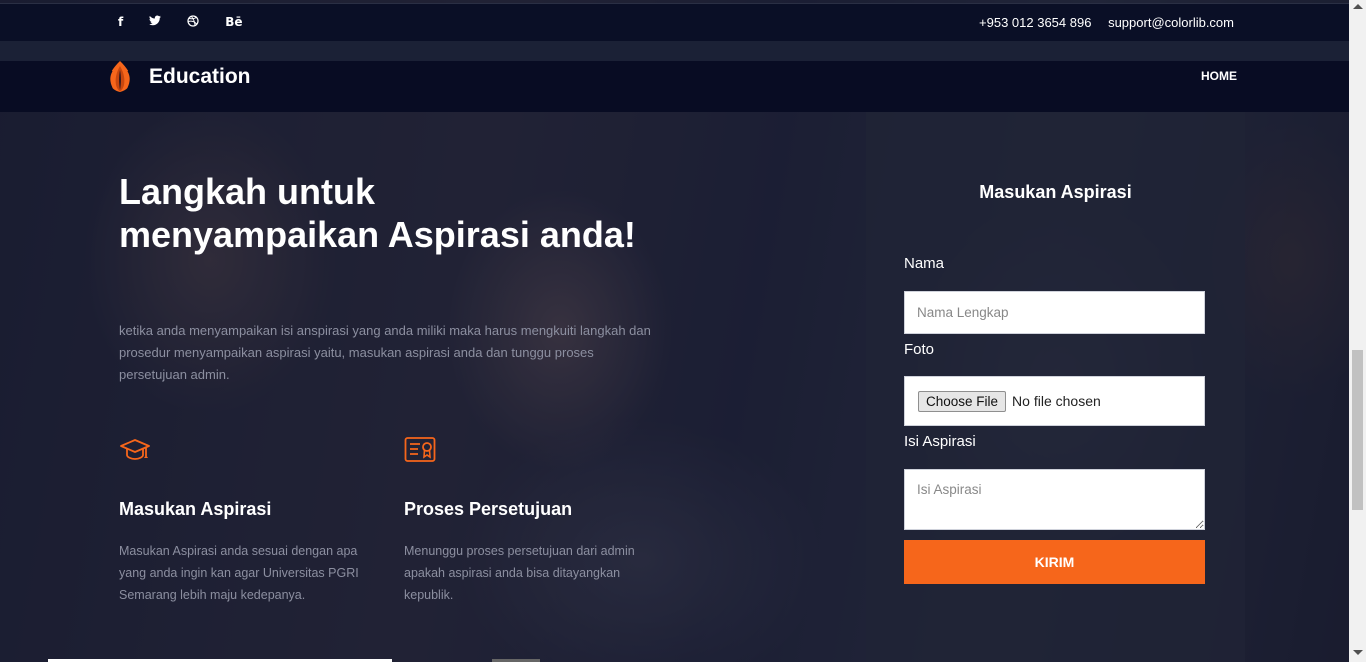 The image size is (1366, 662). What do you see at coordinates (1035, 22) in the screenshot?
I see `phone-number: +953 012 3654 896` at bounding box center [1035, 22].